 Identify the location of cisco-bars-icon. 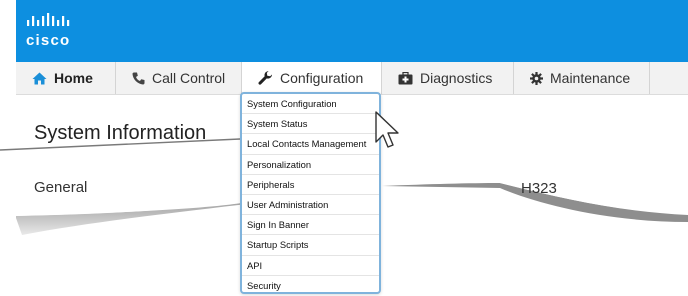
(48, 19).